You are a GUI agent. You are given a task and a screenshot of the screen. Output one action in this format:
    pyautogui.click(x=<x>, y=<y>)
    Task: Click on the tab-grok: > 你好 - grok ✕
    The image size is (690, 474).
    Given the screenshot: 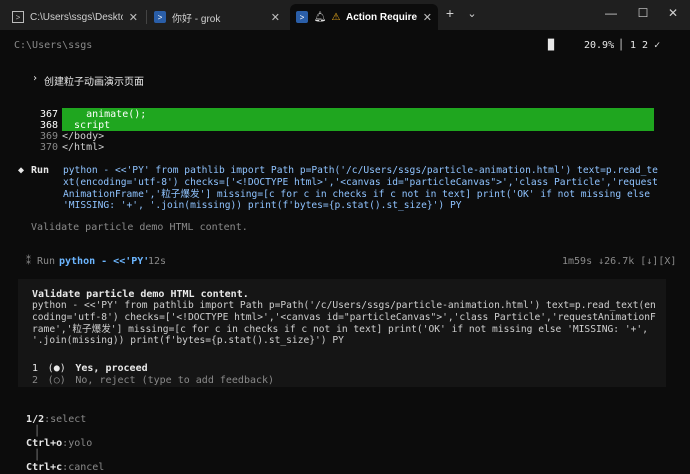 What is the action you would take?
    pyautogui.click(x=217, y=17)
    